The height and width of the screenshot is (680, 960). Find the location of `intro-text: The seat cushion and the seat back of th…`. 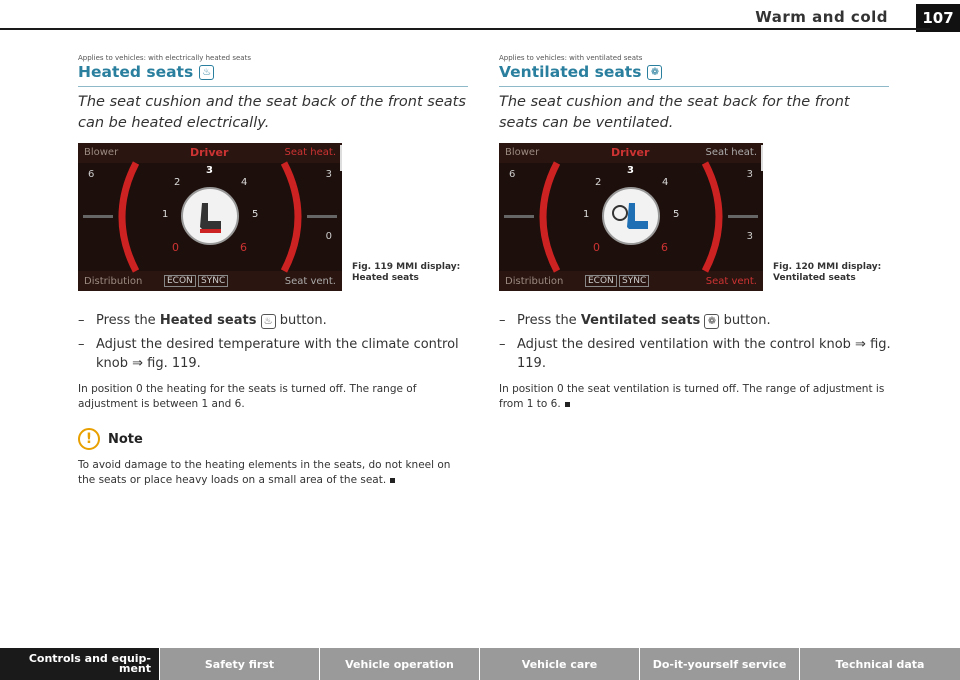

intro-text: The seat cushion and the seat back of th… is located at coordinates (272, 112).